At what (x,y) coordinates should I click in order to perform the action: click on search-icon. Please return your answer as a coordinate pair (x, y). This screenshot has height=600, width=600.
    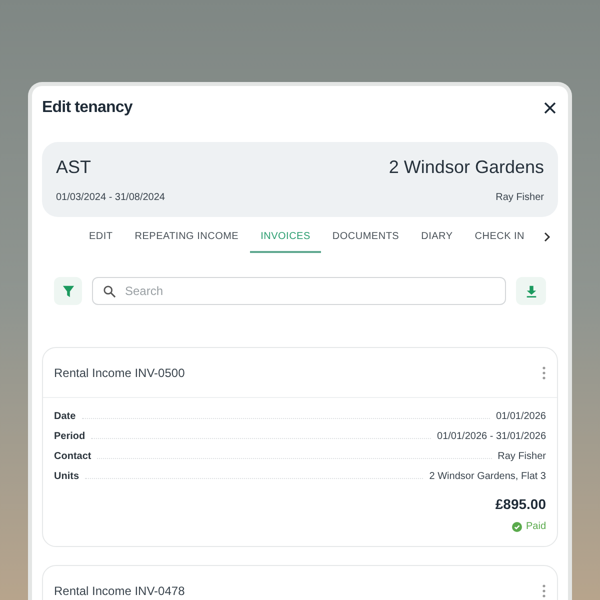
    Looking at the image, I should click on (109, 291).